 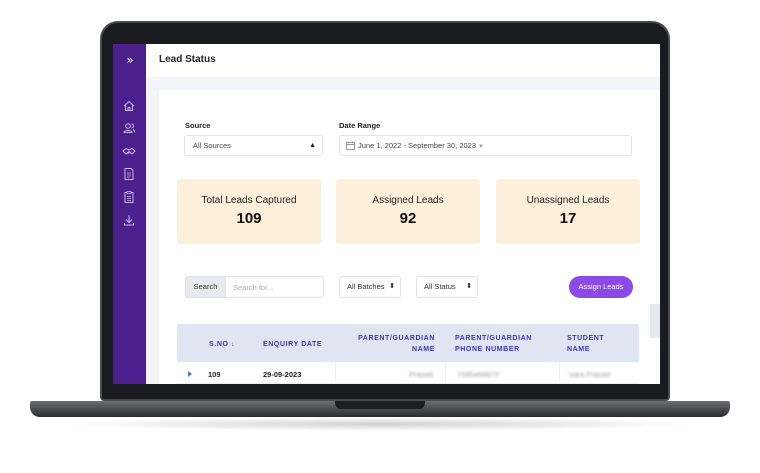 I want to click on select-arrows-icon: ▲︎, so click(x=312, y=145).